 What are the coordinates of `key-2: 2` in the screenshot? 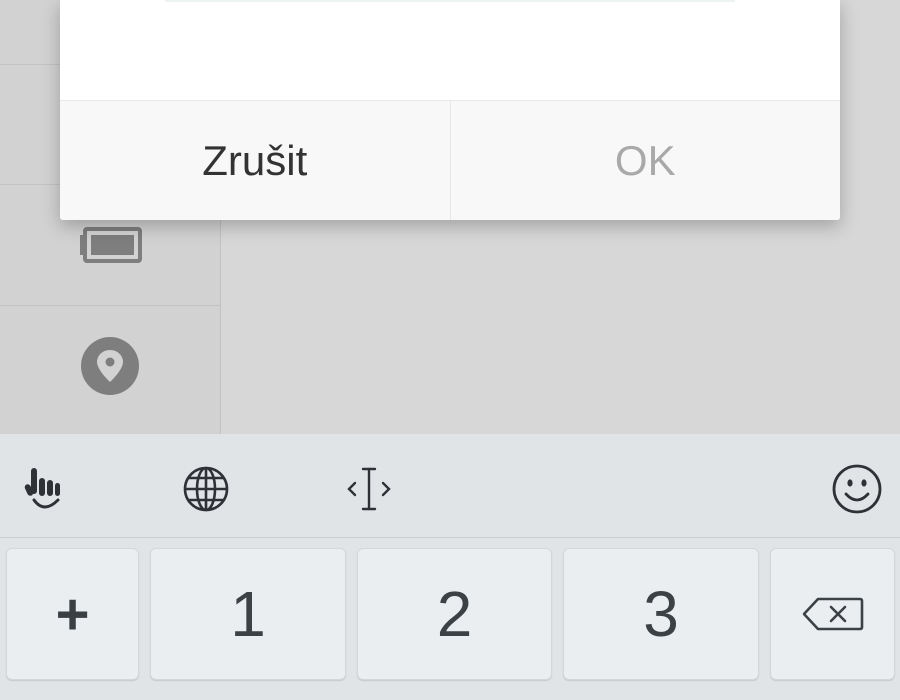 It's located at (454, 614).